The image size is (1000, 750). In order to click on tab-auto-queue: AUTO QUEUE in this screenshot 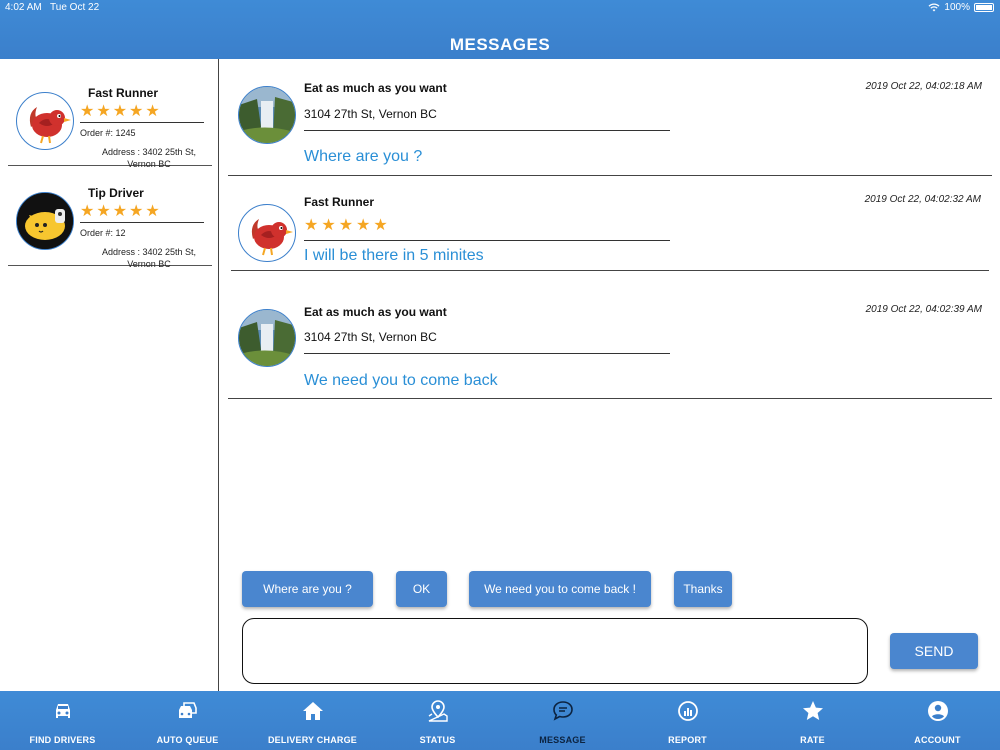, I will do `click(187, 720)`.